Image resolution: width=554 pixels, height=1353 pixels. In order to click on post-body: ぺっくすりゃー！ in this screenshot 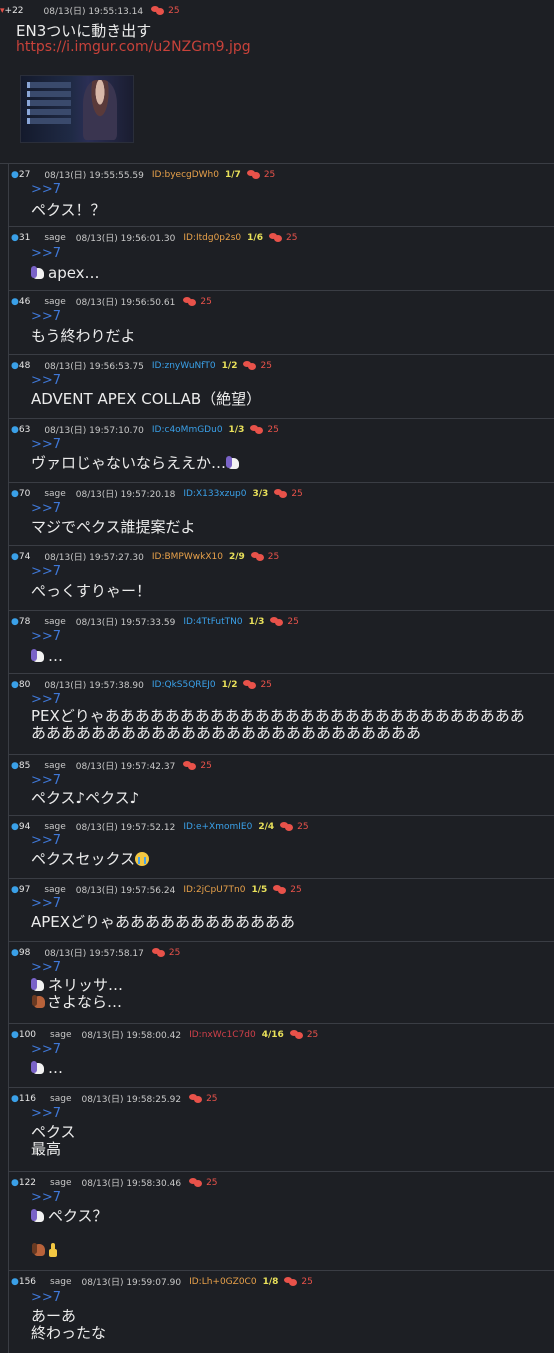, I will do `click(91, 591)`.